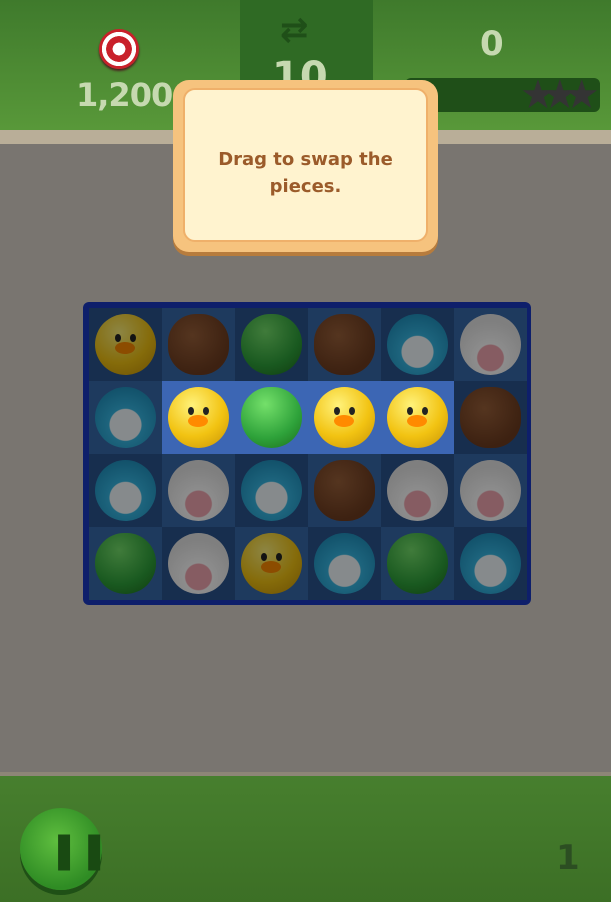 This screenshot has width=611, height=902. I want to click on level-number: 1, so click(568, 858).